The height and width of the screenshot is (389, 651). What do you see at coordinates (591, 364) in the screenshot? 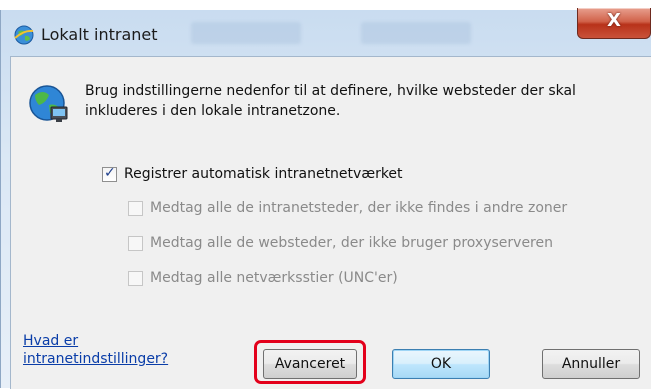
I see `cancel-button: Annuller` at bounding box center [591, 364].